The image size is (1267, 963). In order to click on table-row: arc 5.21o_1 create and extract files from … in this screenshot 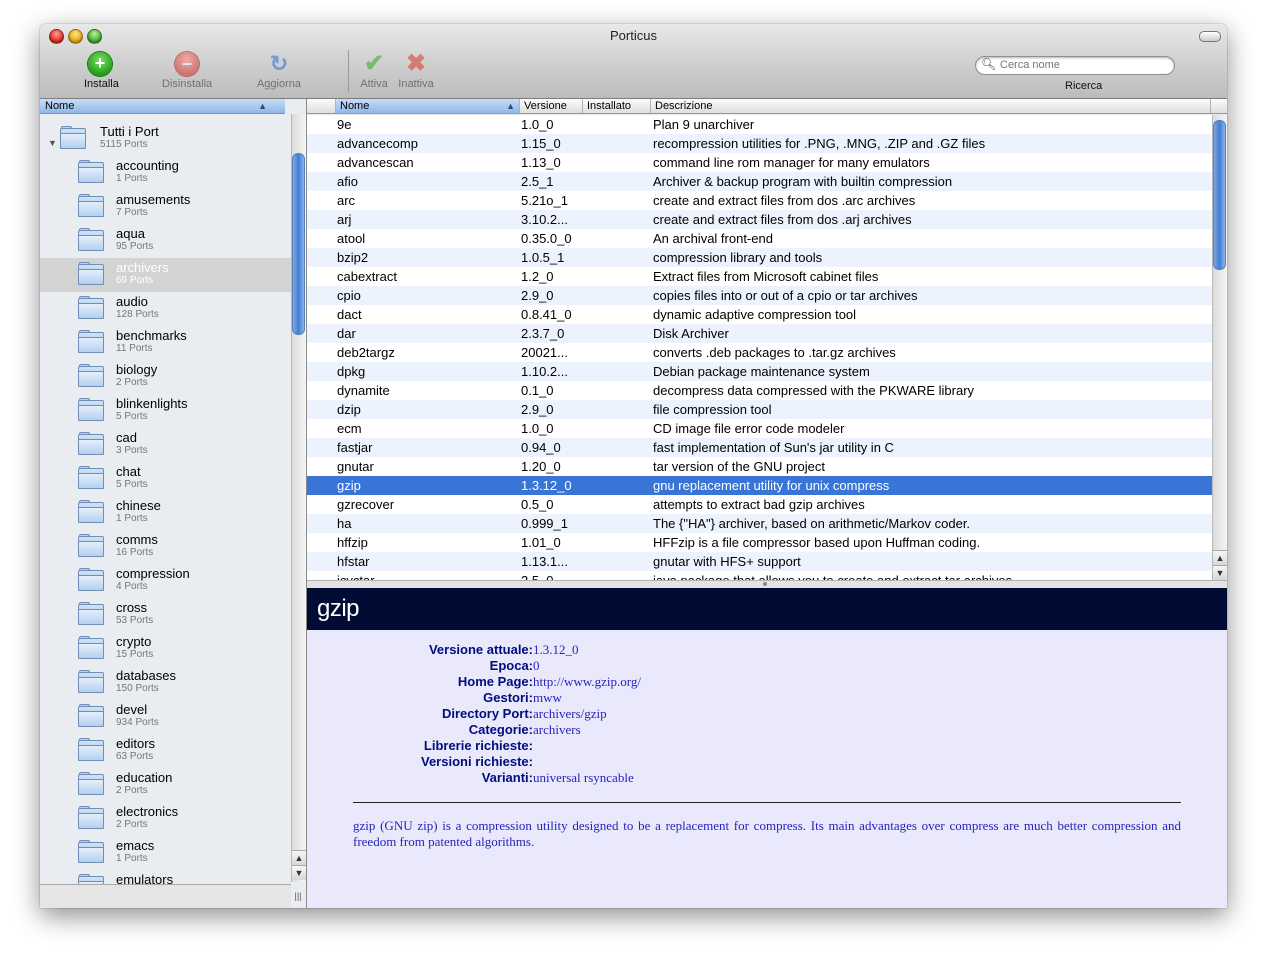, I will do `click(759, 200)`.